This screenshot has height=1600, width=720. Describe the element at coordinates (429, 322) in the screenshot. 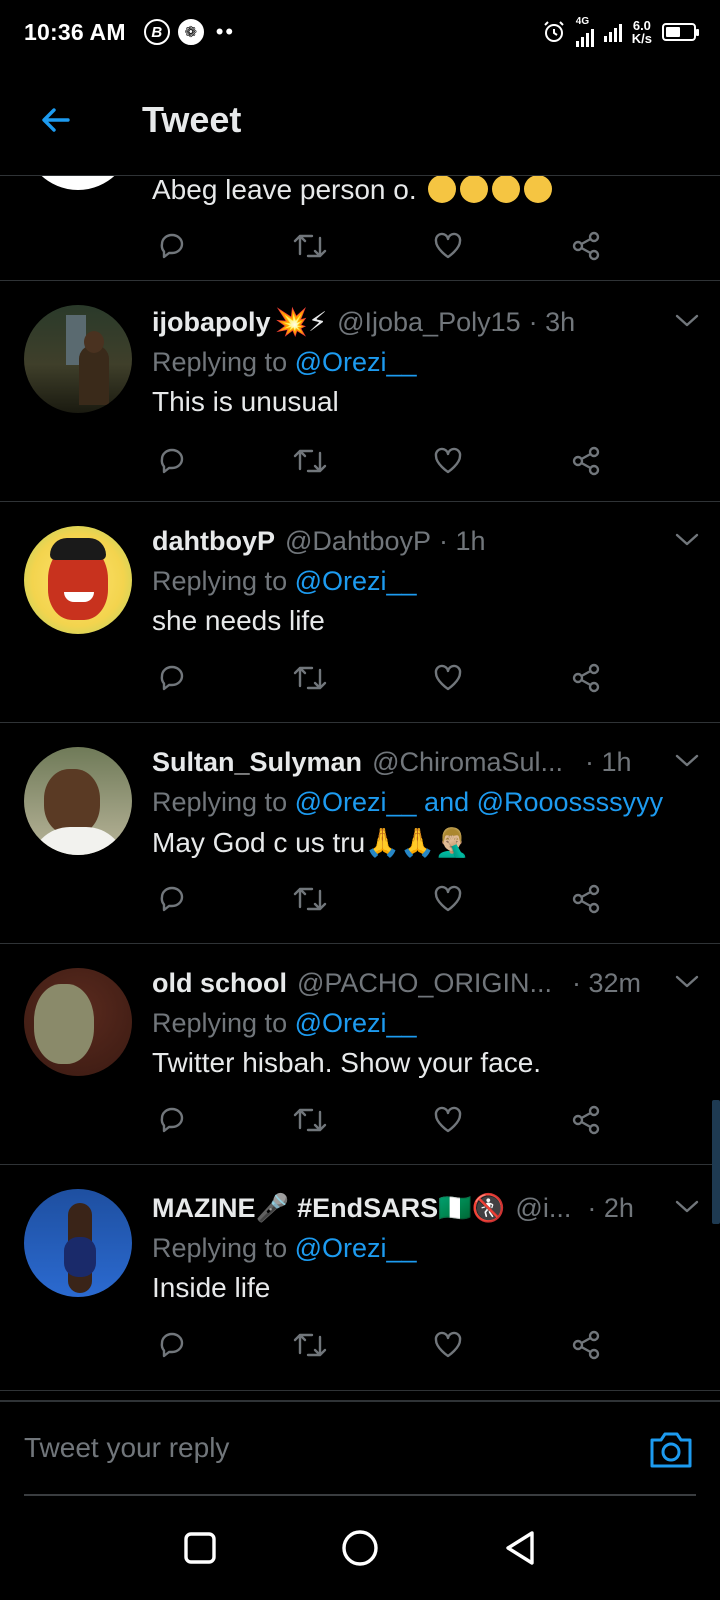

I see `user-handle: @Ijoba_Poly15` at that location.